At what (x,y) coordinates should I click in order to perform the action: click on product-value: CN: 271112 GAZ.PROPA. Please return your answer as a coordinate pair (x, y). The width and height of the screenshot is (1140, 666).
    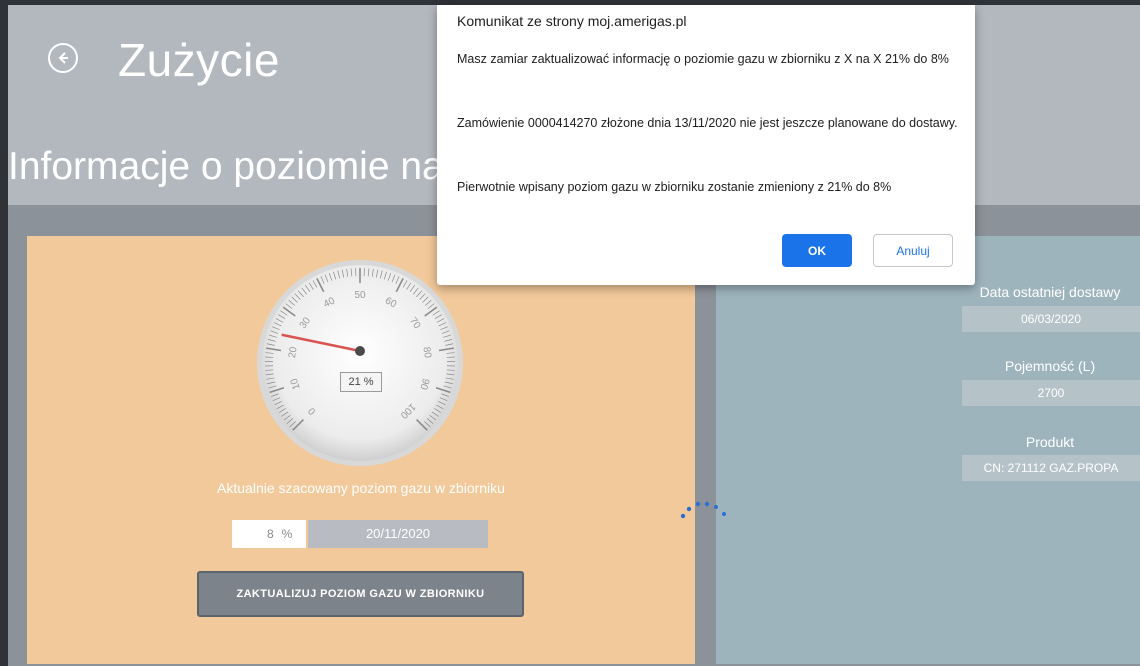
    Looking at the image, I should click on (1051, 468).